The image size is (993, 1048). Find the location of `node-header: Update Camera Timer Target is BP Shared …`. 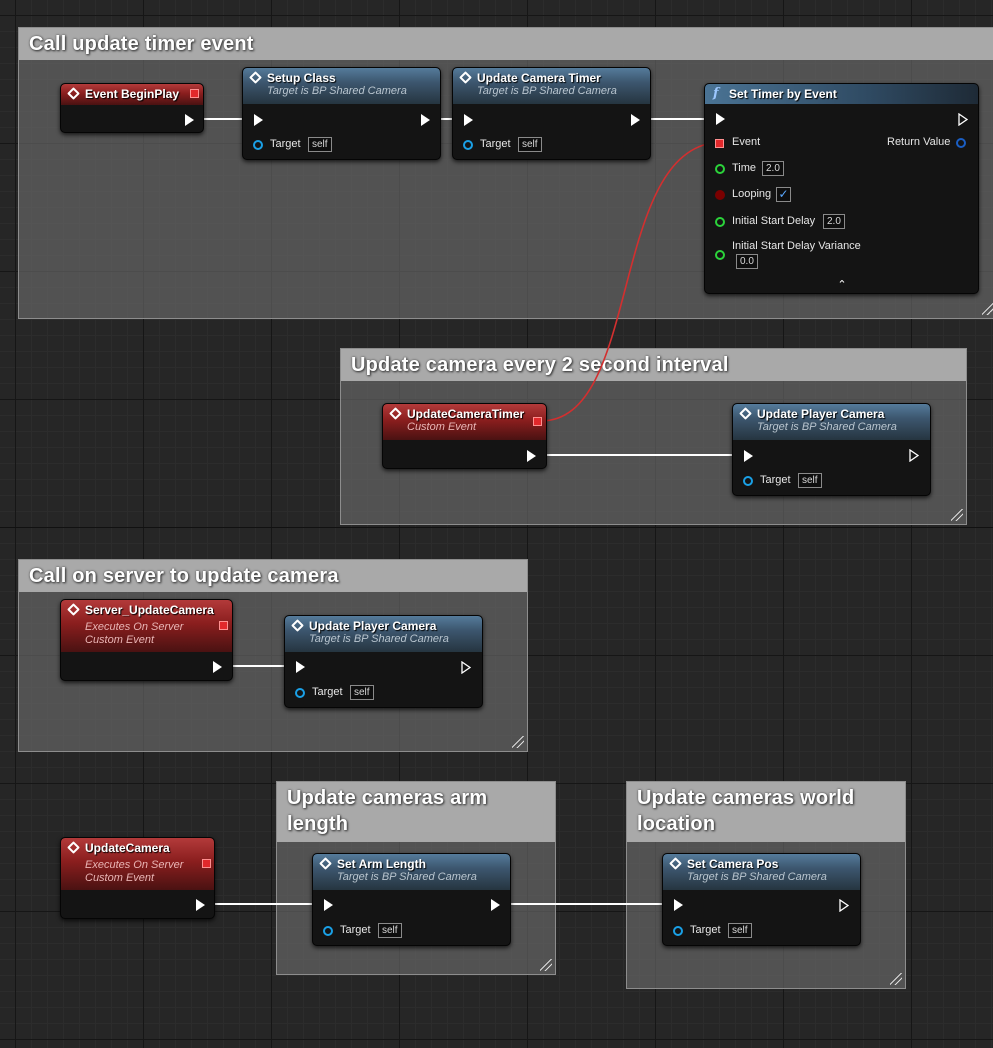

node-header: Update Camera Timer Target is BP Shared … is located at coordinates (551, 86).